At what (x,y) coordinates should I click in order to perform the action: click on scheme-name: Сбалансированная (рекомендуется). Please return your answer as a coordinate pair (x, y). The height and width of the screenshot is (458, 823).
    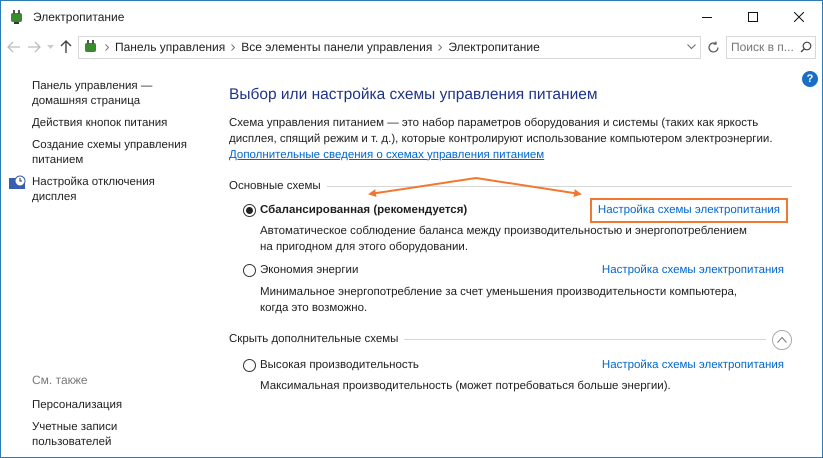
    Looking at the image, I should click on (364, 210).